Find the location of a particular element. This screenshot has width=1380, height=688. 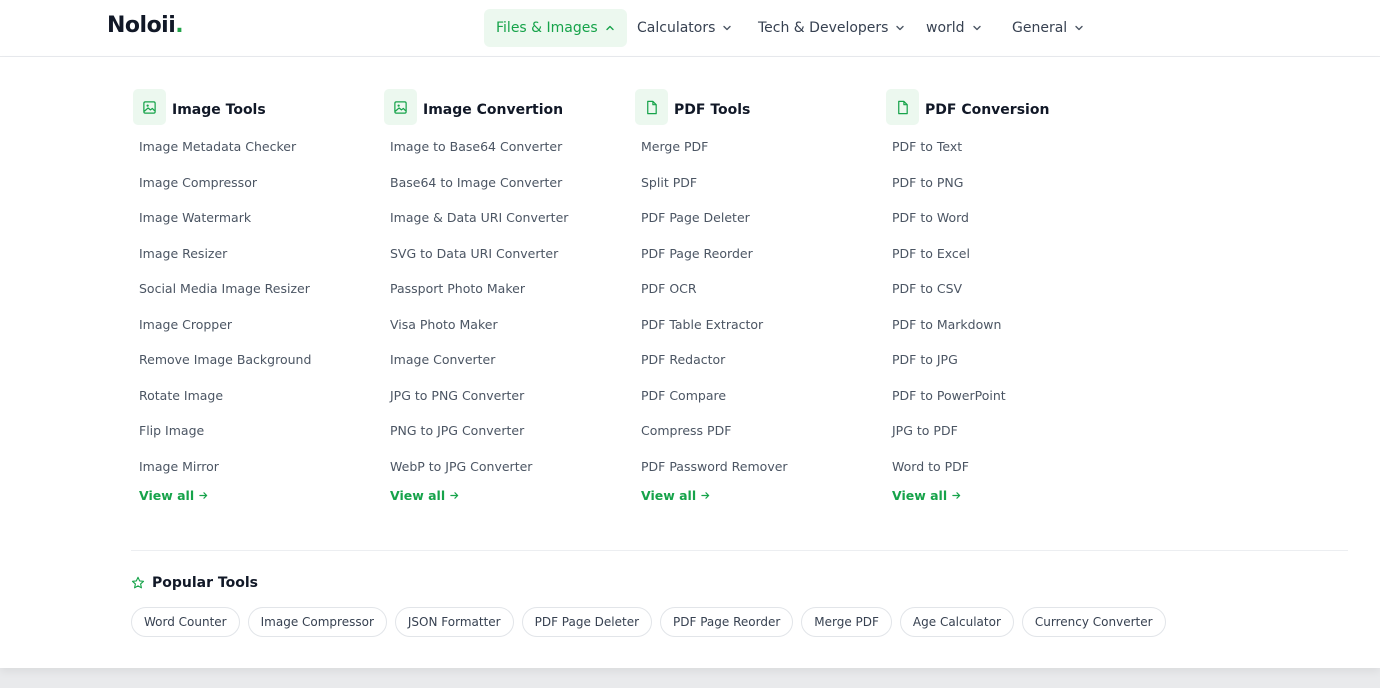

column-title: PDF Conversion is located at coordinates (987, 110).